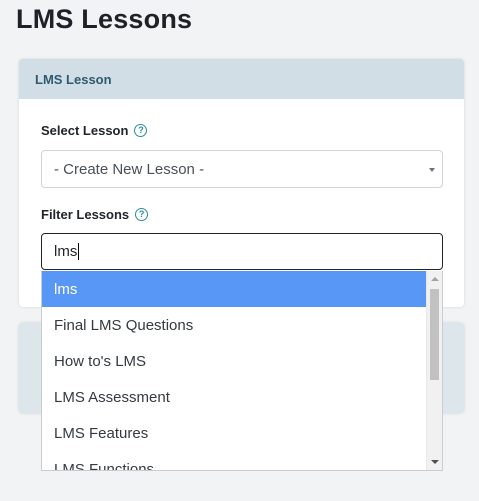 The width and height of the screenshot is (479, 501). What do you see at coordinates (79, 251) in the screenshot?
I see `text-cursor` at bounding box center [79, 251].